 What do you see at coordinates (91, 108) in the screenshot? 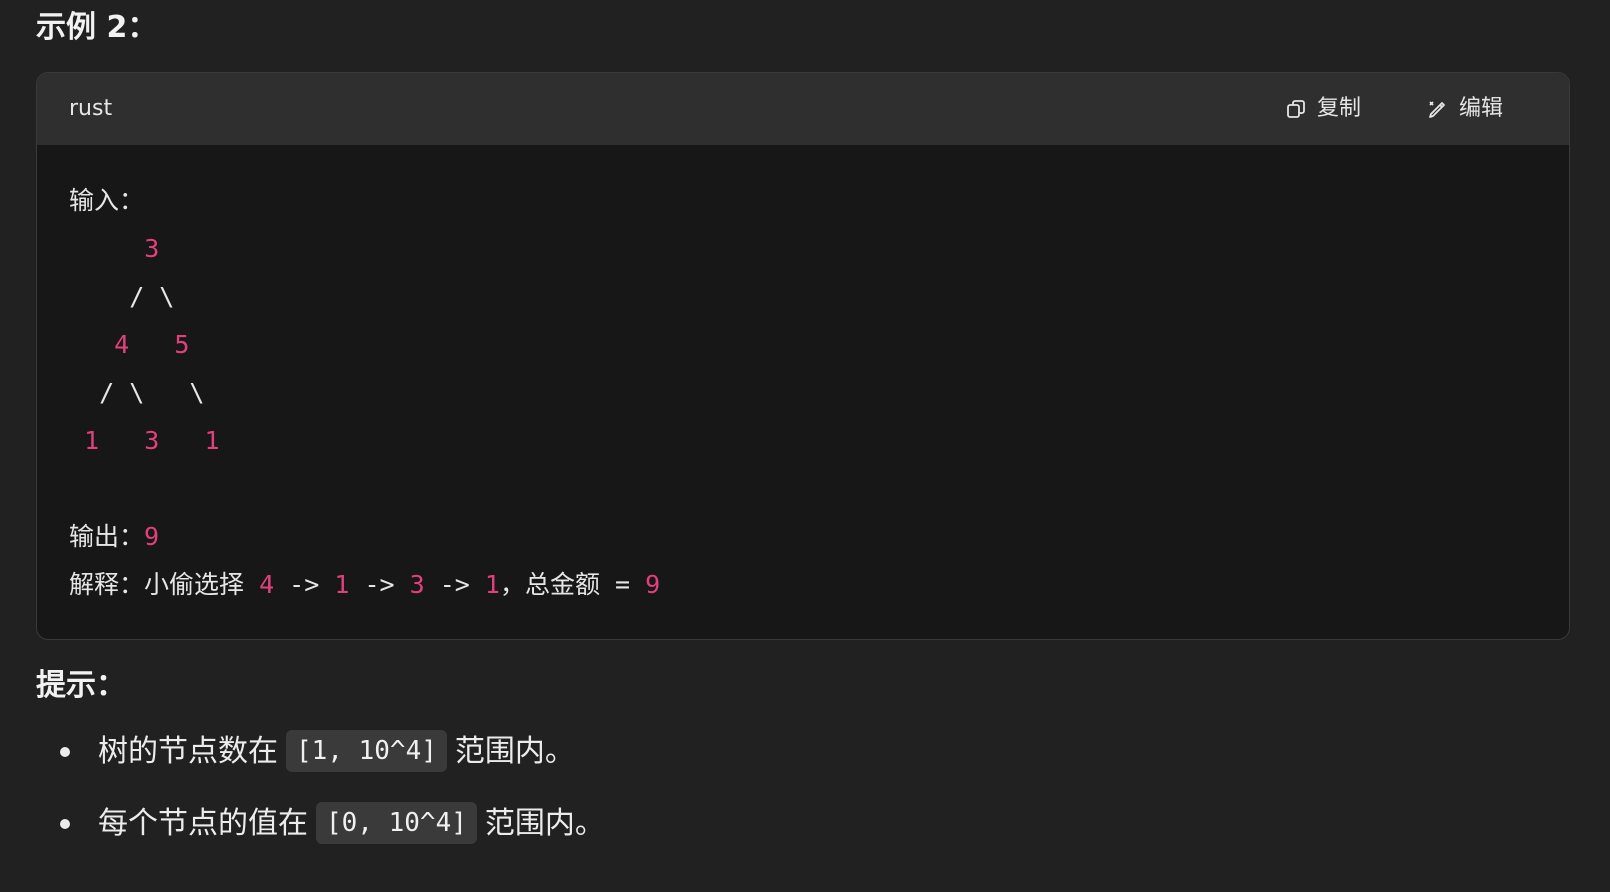
I see `code-language-label: rust` at bounding box center [91, 108].